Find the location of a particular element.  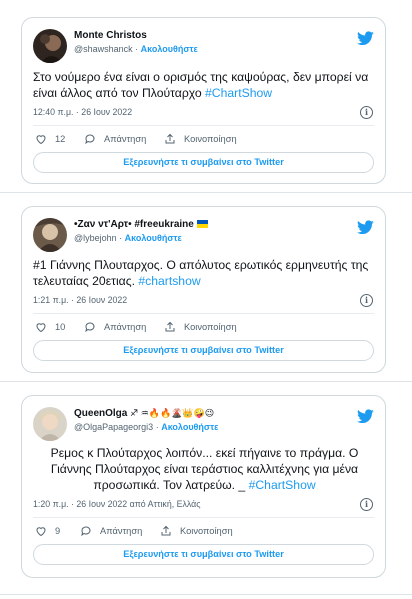

author-handle-row: @lybejohn · Ακολουθήστε is located at coordinates (128, 238).